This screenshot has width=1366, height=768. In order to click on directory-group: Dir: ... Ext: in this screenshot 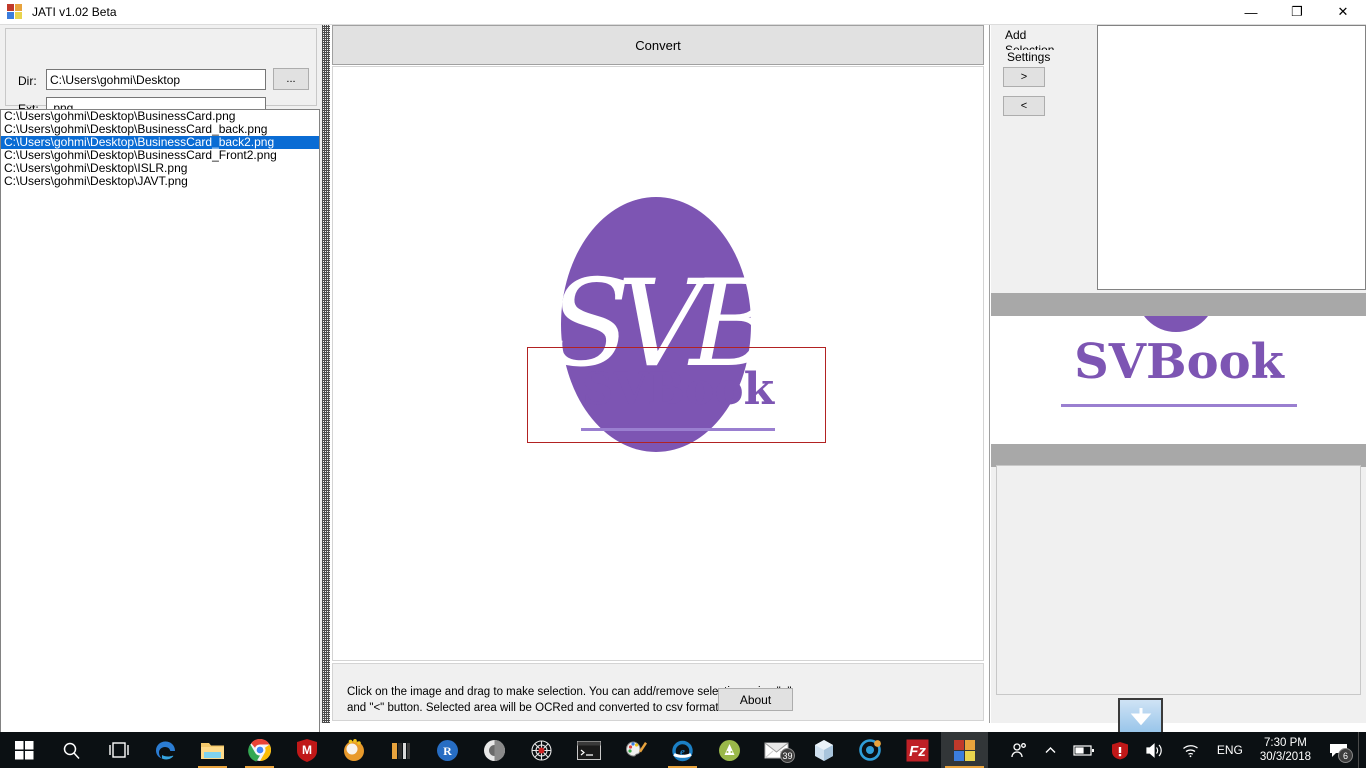, I will do `click(161, 73)`.